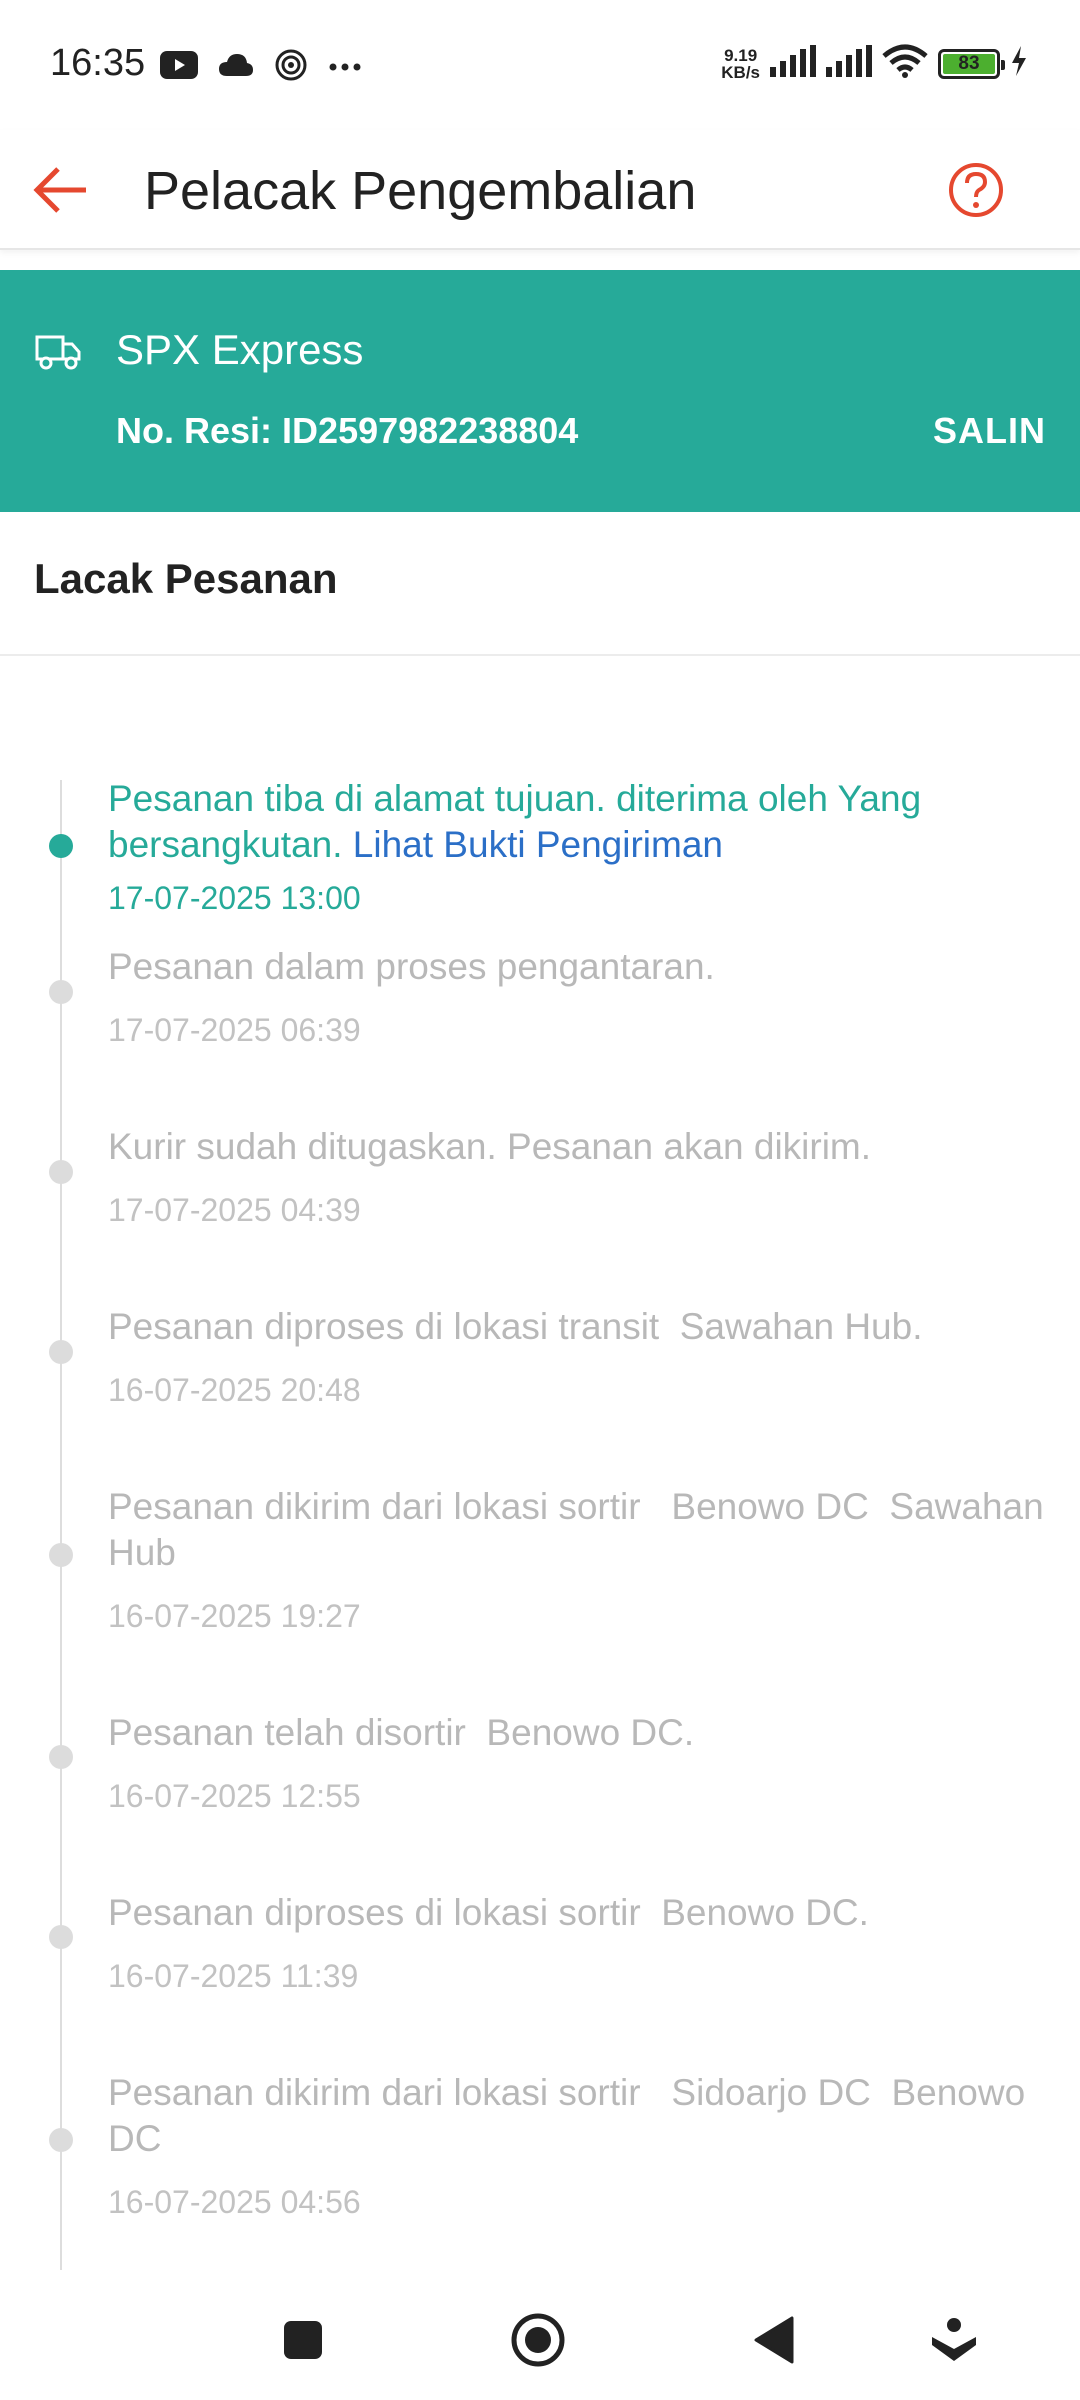 This screenshot has width=1080, height=2400. I want to click on cloud-icon, so click(236, 67).